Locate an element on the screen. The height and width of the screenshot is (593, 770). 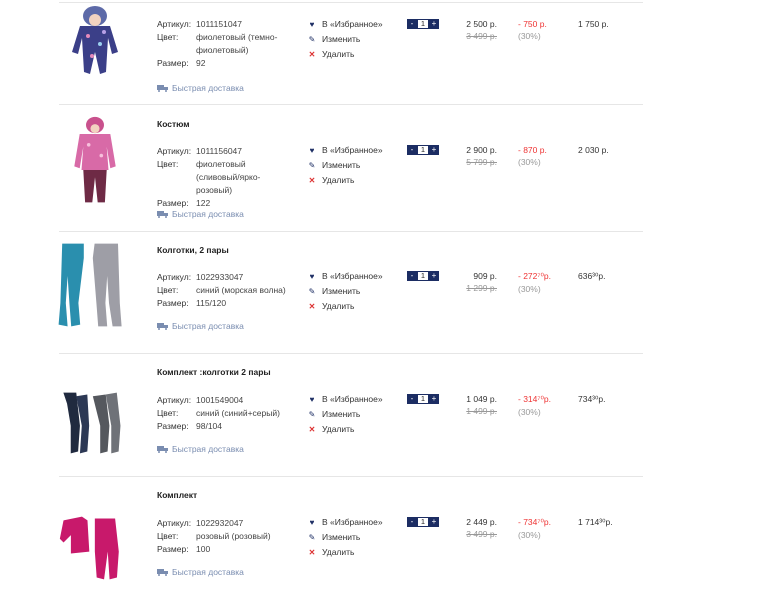
price: 2 500 р. 3 499 р. is located at coordinates (467, 30).